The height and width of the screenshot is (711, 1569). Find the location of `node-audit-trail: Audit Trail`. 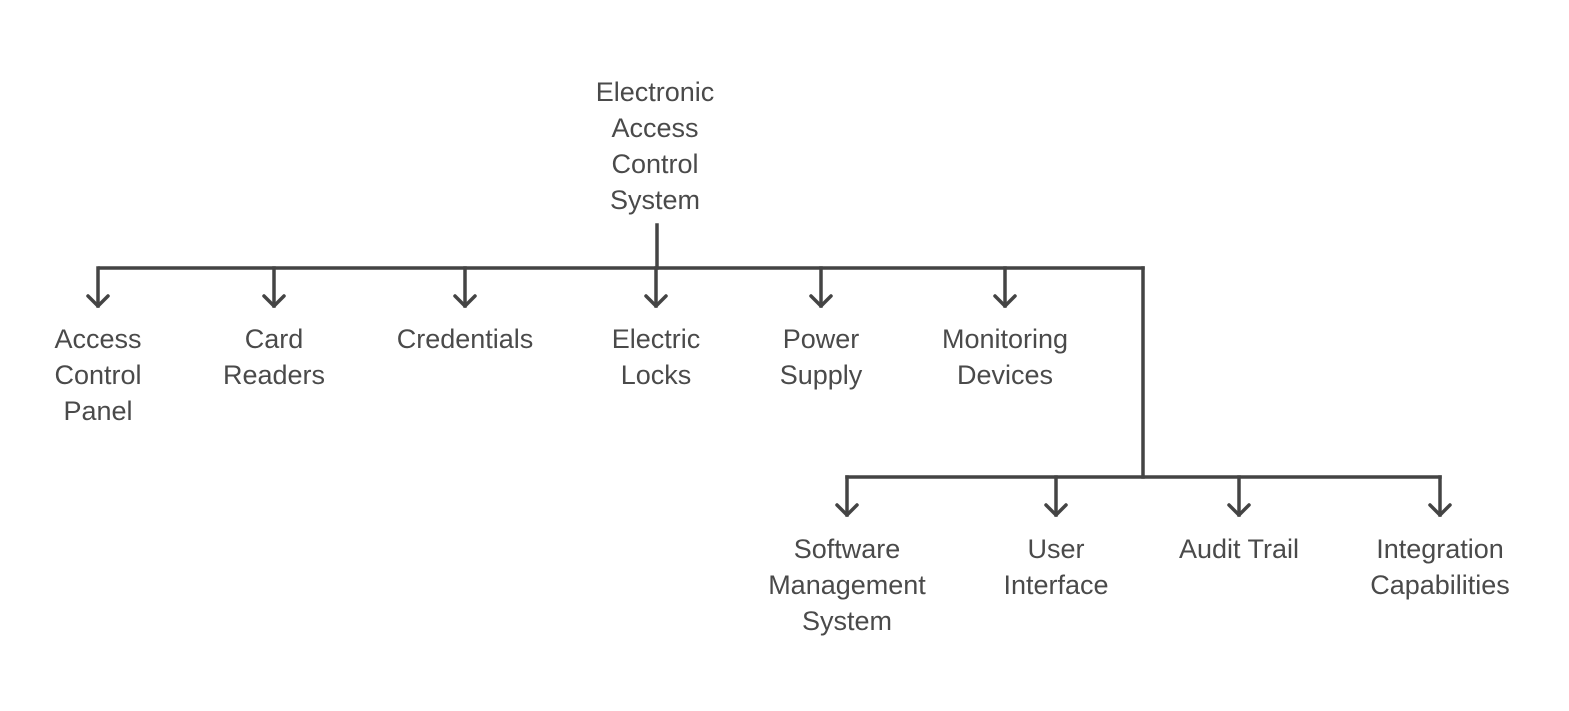

node-audit-trail: Audit Trail is located at coordinates (1239, 549).